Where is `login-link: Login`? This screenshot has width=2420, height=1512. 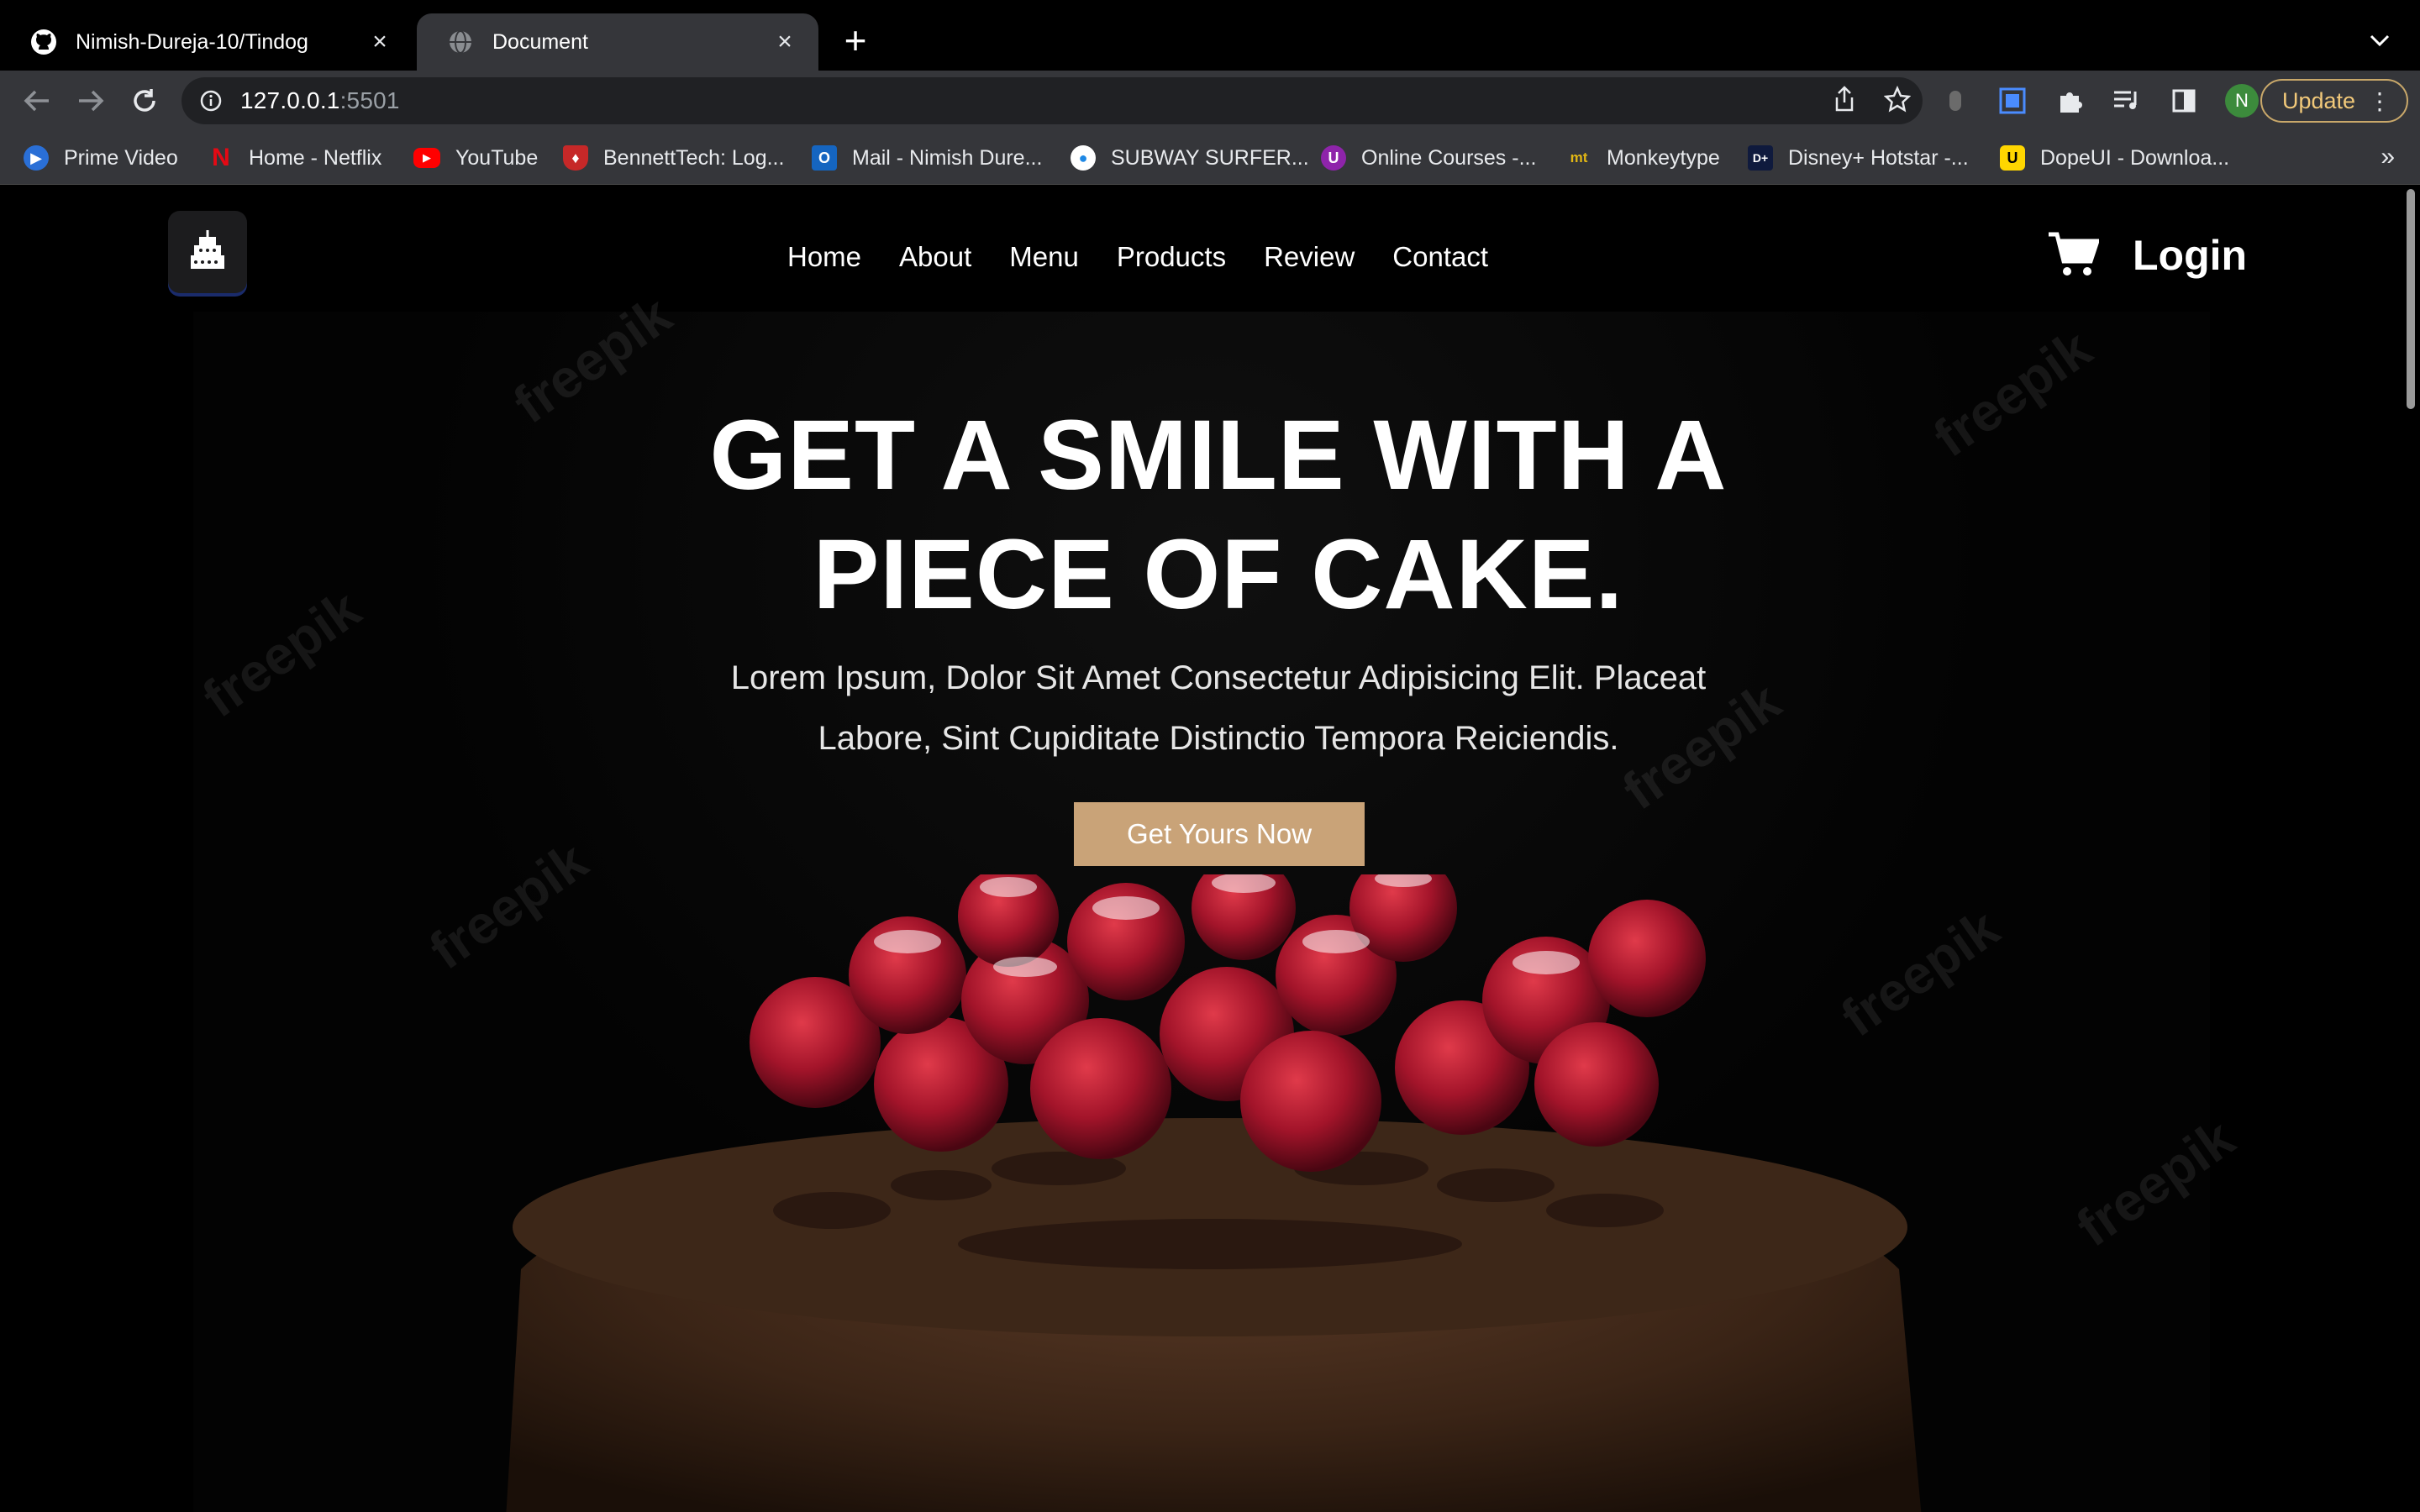 login-link: Login is located at coordinates (2190, 255).